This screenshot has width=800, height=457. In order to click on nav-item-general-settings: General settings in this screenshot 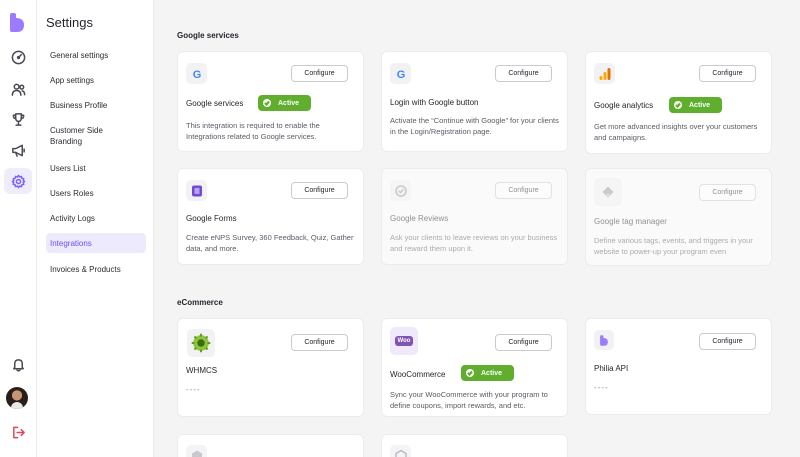, I will do `click(96, 55)`.